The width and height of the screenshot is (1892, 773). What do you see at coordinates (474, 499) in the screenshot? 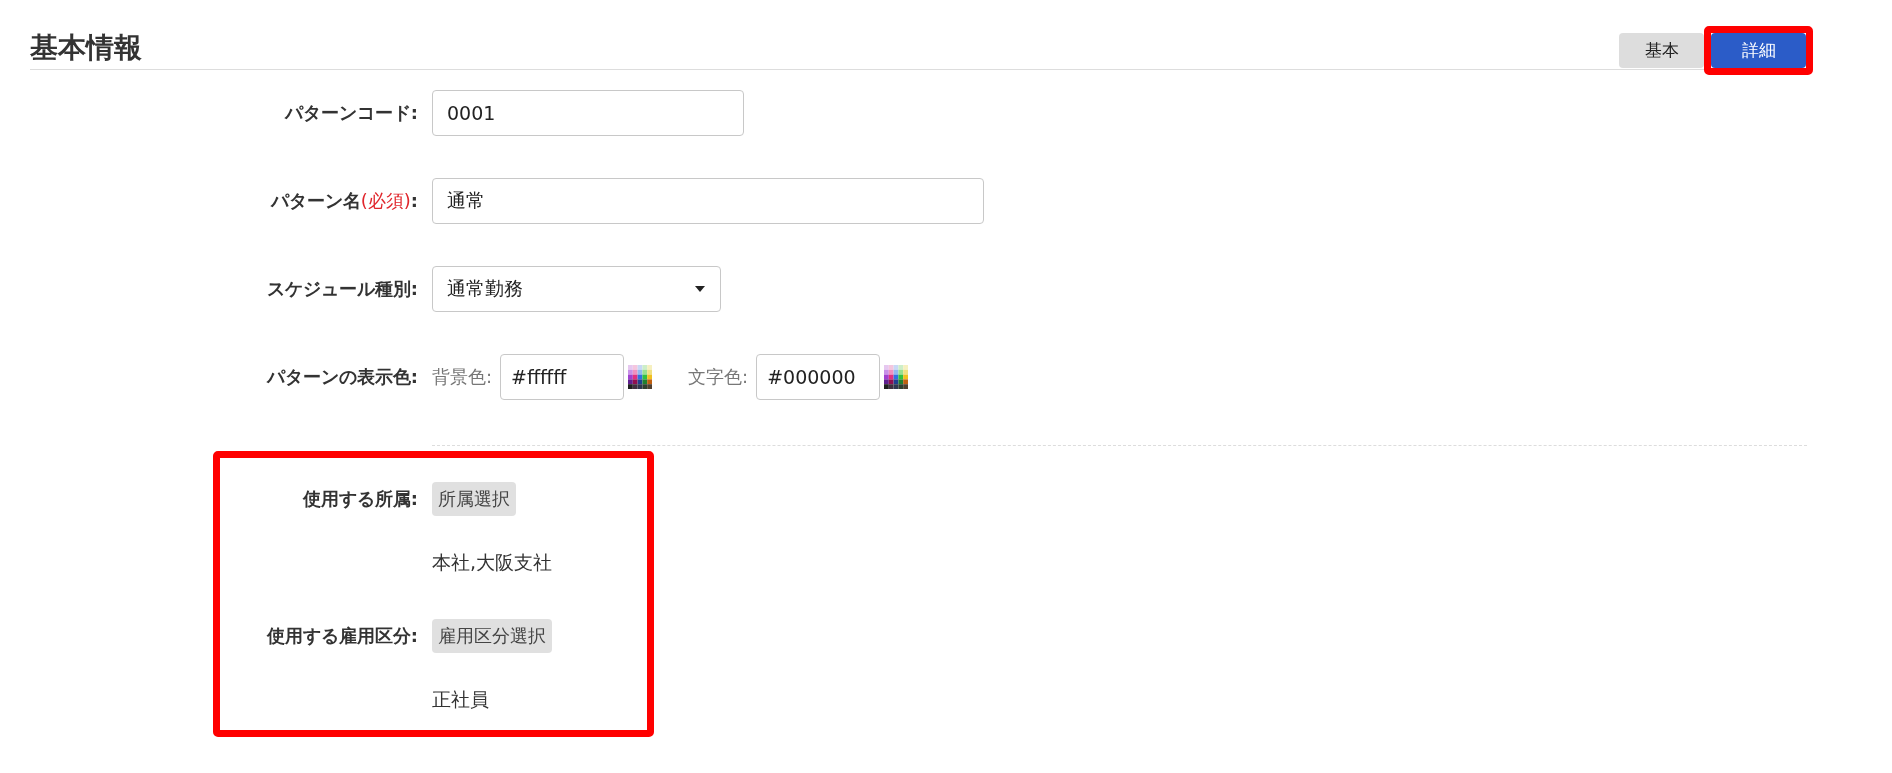
I see `select-button: 所属選択` at bounding box center [474, 499].